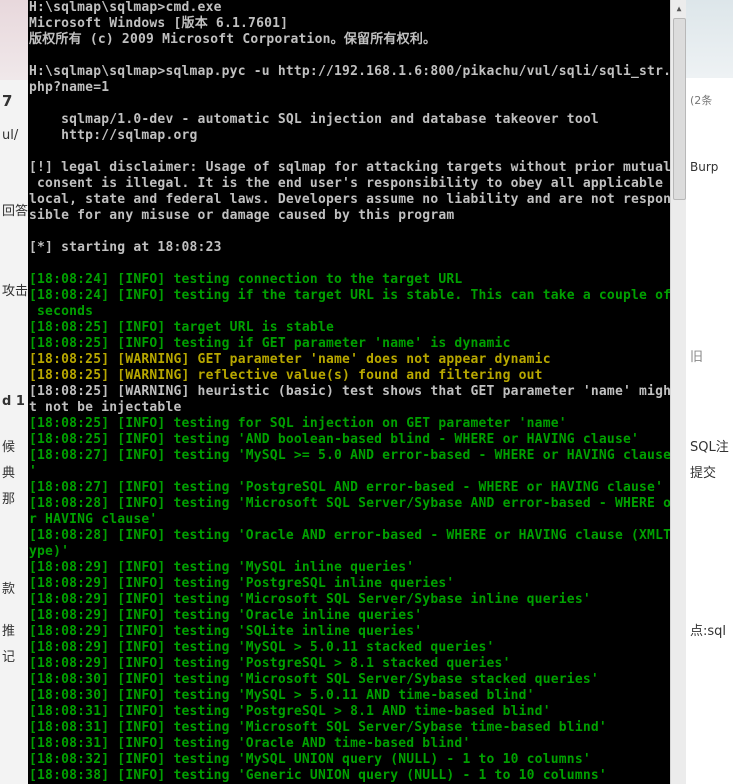  Describe the element at coordinates (703, 473) in the screenshot. I see `background-text: 提交` at that location.